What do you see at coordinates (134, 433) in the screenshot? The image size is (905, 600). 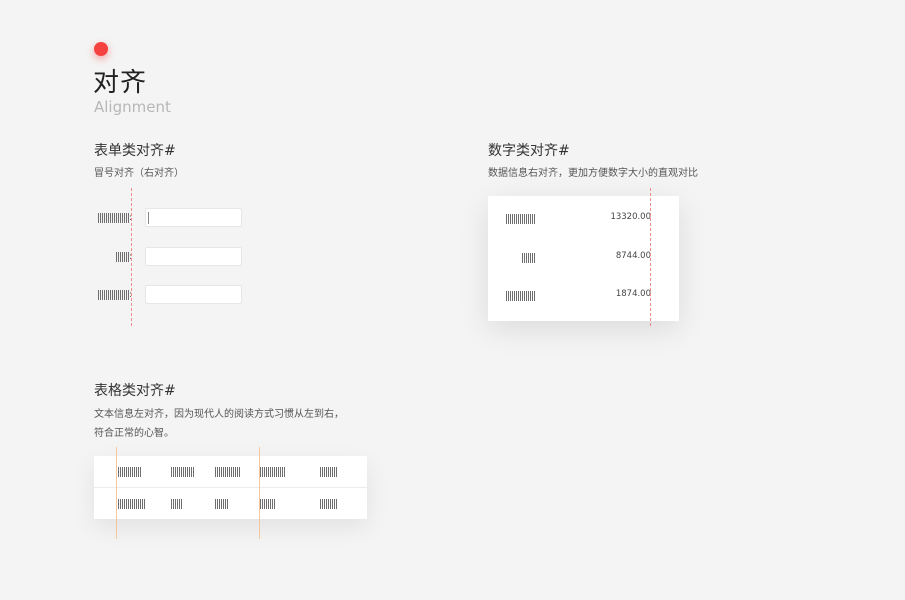 I see `table-section-desc-2: 符合正常的心智。` at bounding box center [134, 433].